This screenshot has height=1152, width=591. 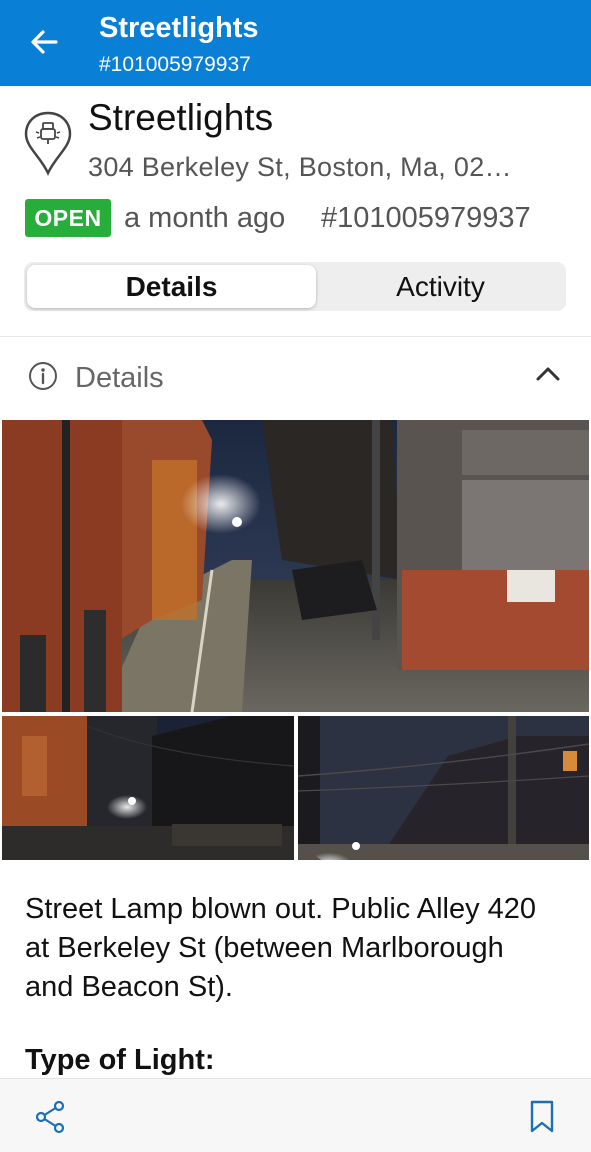 What do you see at coordinates (120, 1060) in the screenshot?
I see `type-of-light-label: Type of Light:` at bounding box center [120, 1060].